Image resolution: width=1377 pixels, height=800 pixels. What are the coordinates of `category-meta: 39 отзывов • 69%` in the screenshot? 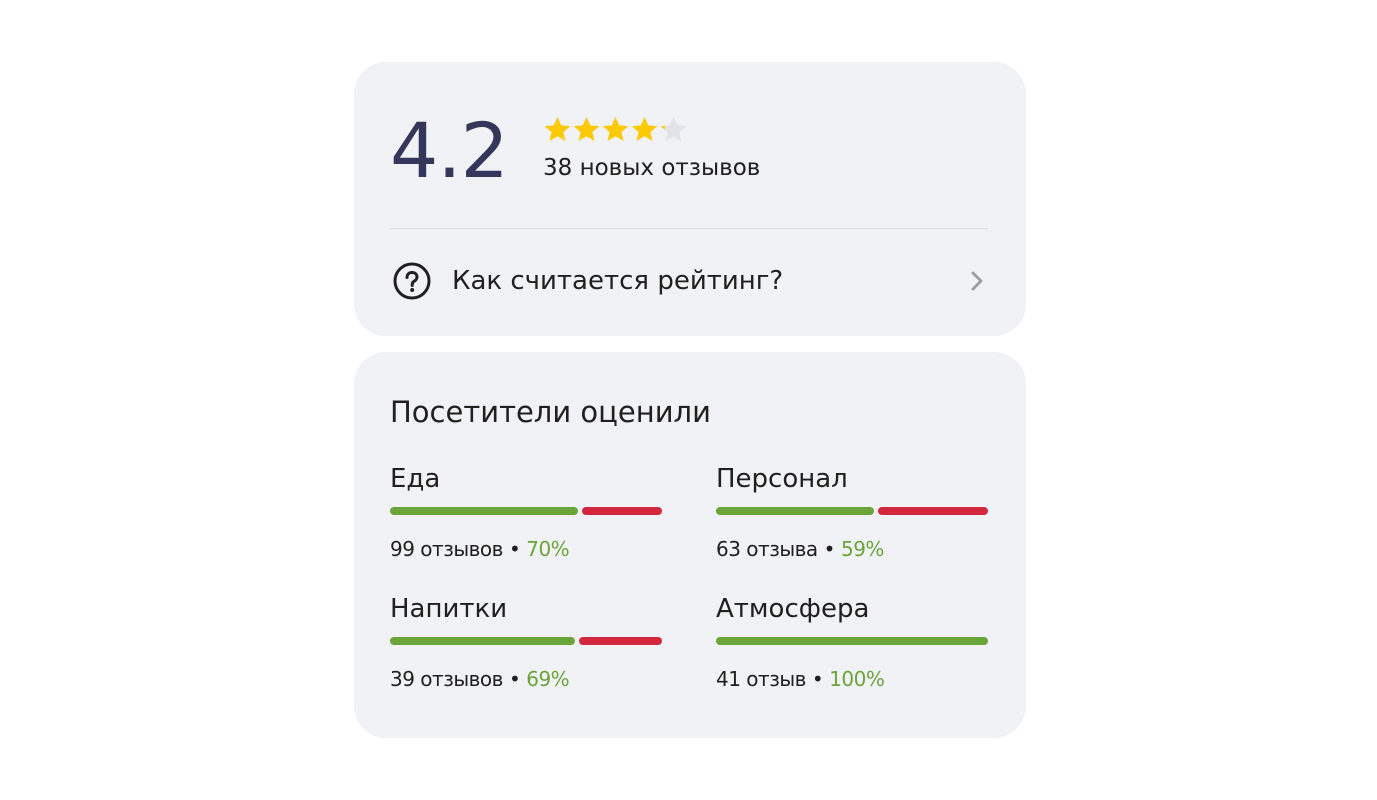 It's located at (480, 679).